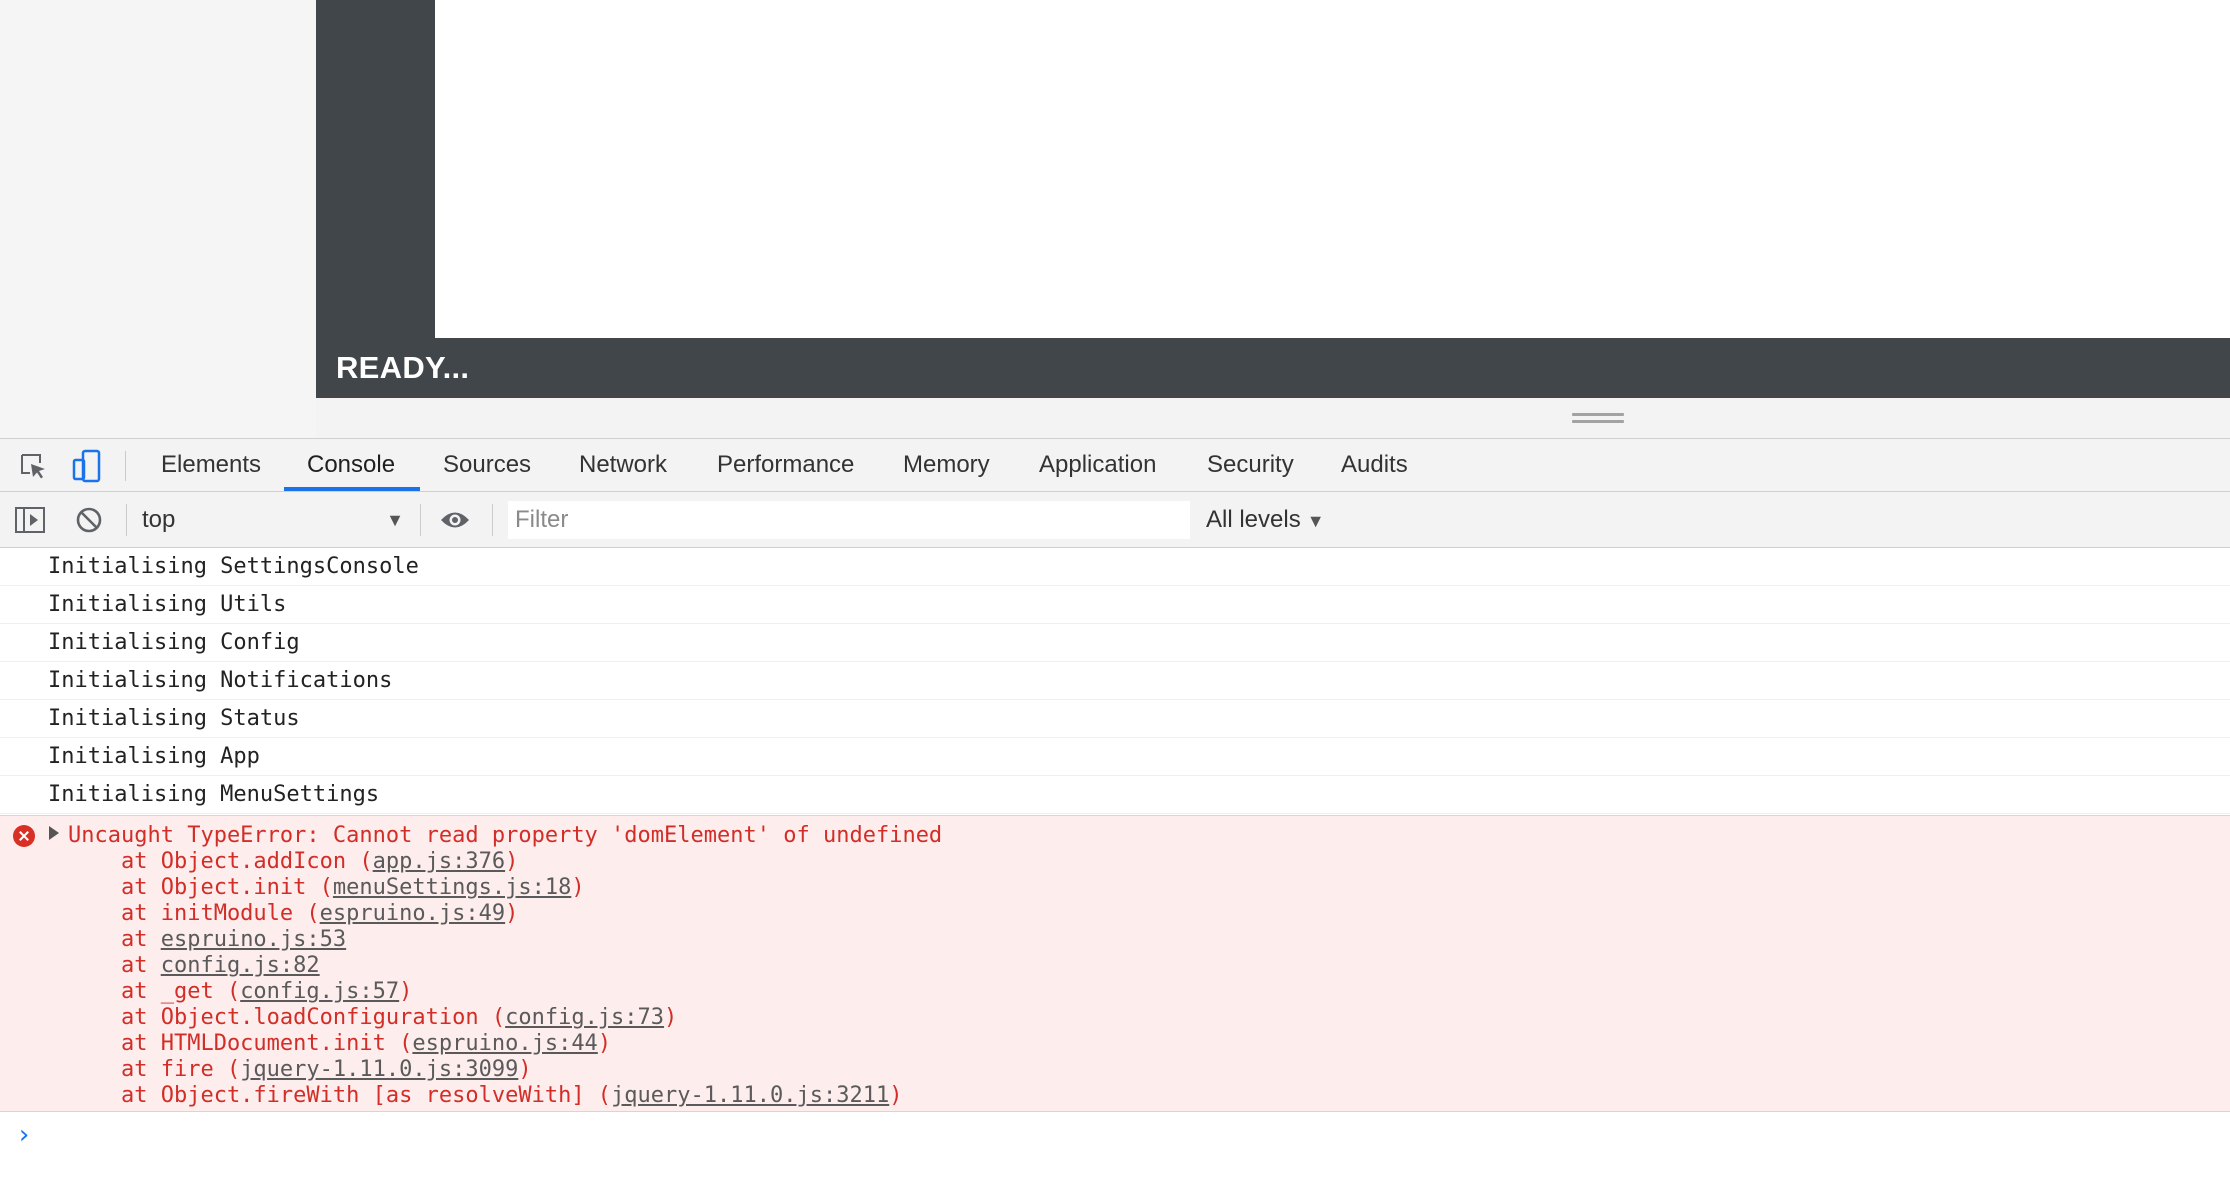 The width and height of the screenshot is (2230, 1190). What do you see at coordinates (24, 1135) in the screenshot?
I see `console-prompt-icon: ›` at bounding box center [24, 1135].